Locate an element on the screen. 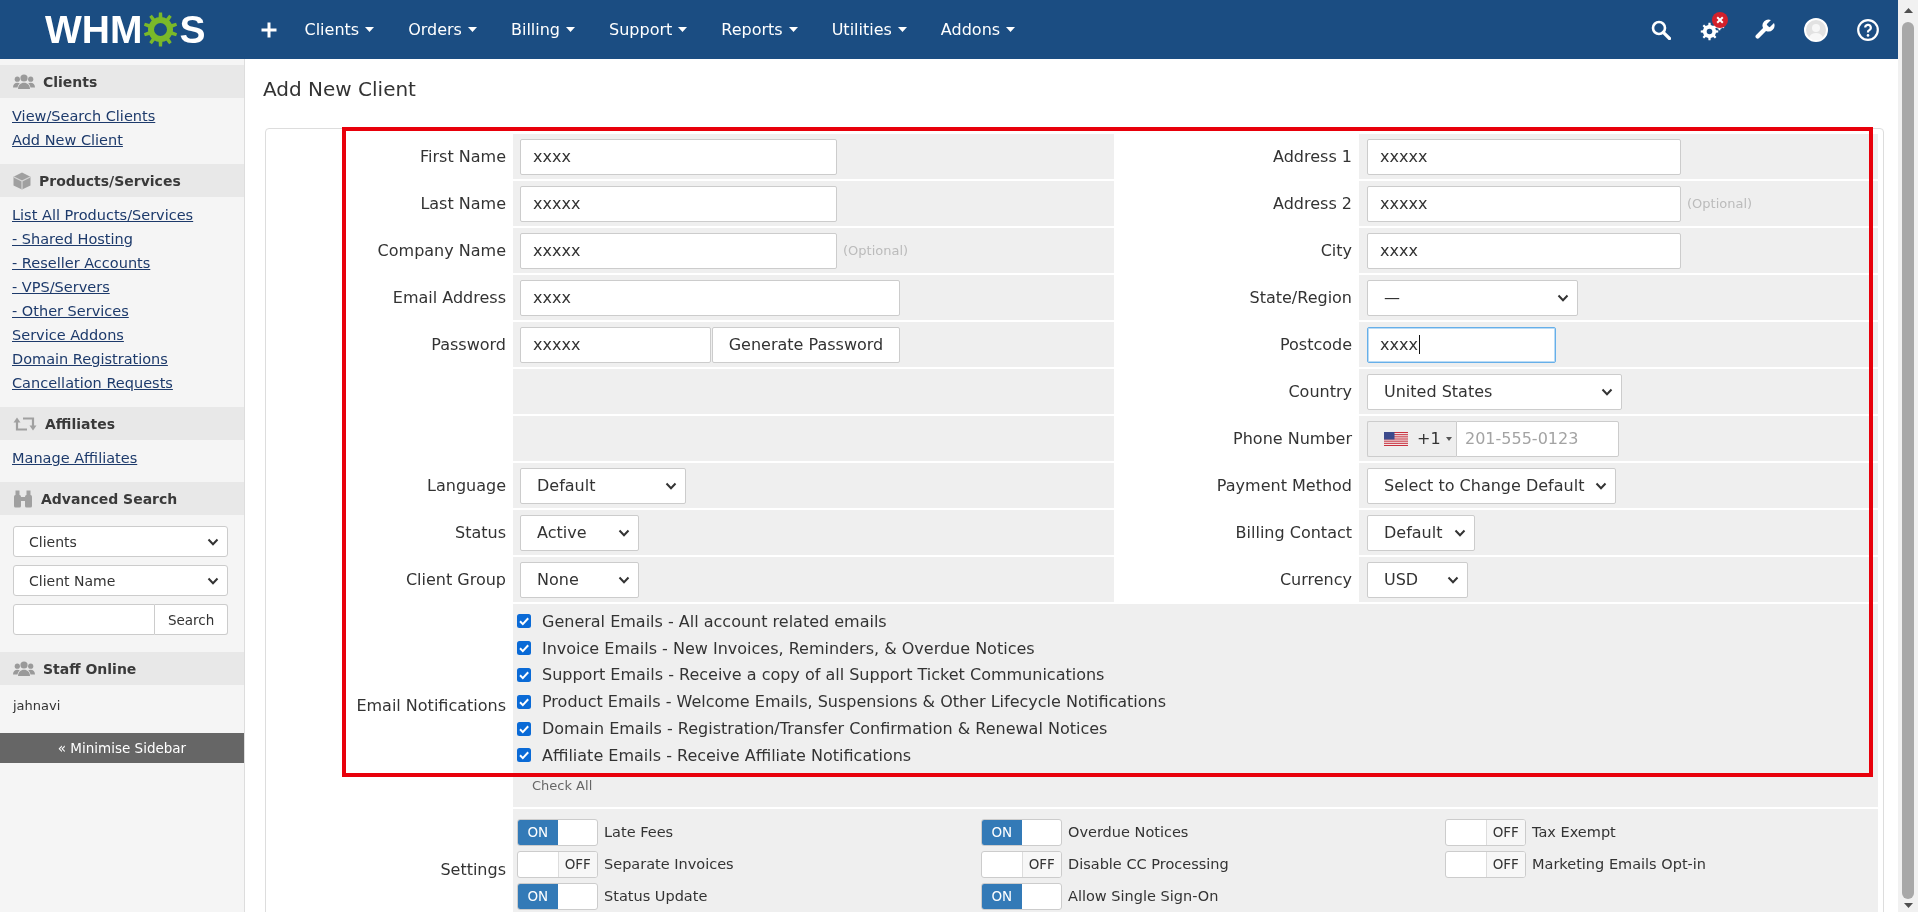 Image resolution: width=1918 pixels, height=912 pixels. section-title: Clients is located at coordinates (70, 81).